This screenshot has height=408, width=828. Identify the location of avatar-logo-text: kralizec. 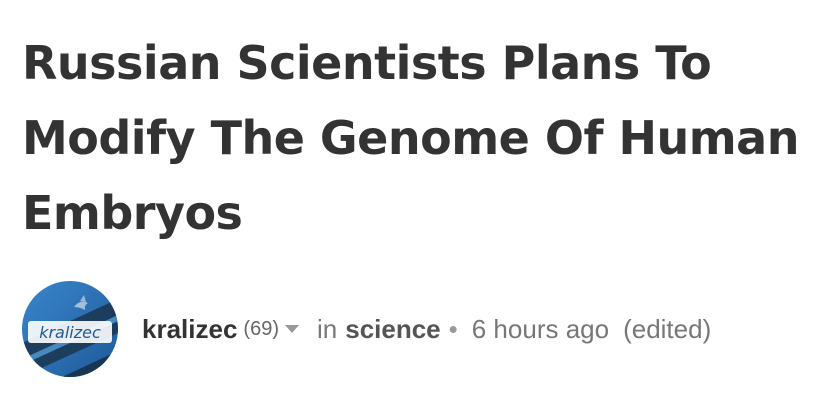
(70, 332).